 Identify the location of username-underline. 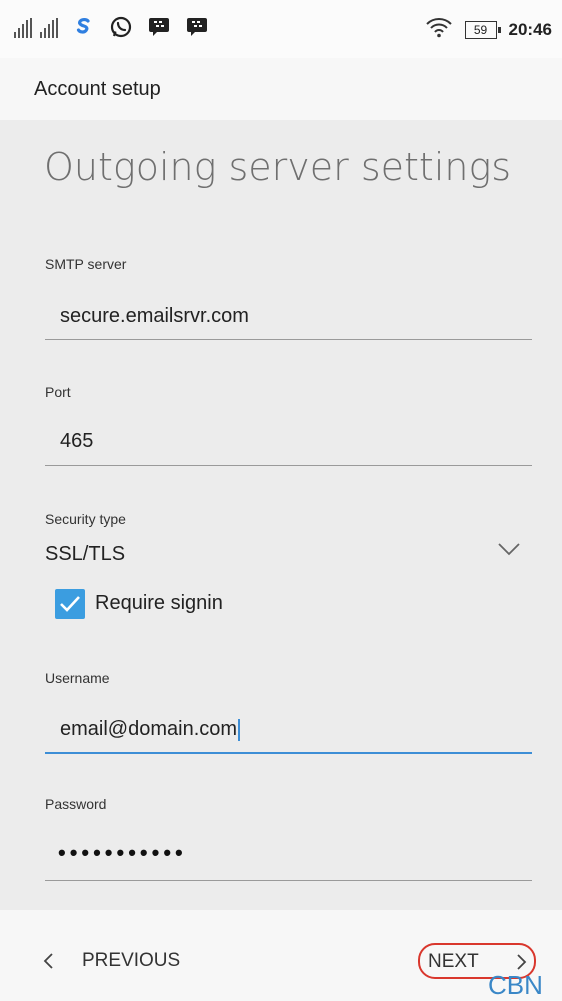
(288, 753).